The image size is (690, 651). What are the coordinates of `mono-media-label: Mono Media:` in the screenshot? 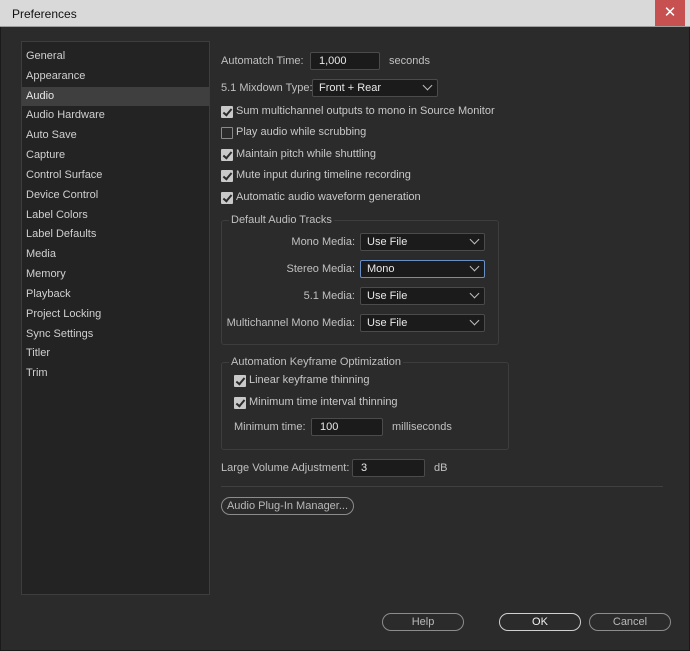 It's located at (323, 242).